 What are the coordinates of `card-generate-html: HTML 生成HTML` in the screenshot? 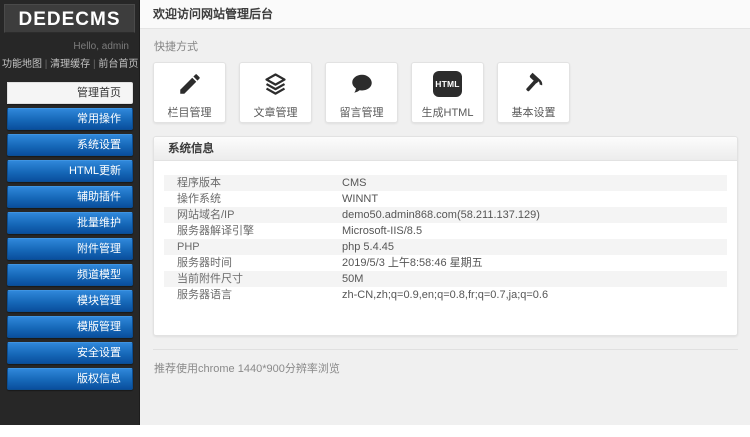 It's located at (447, 92).